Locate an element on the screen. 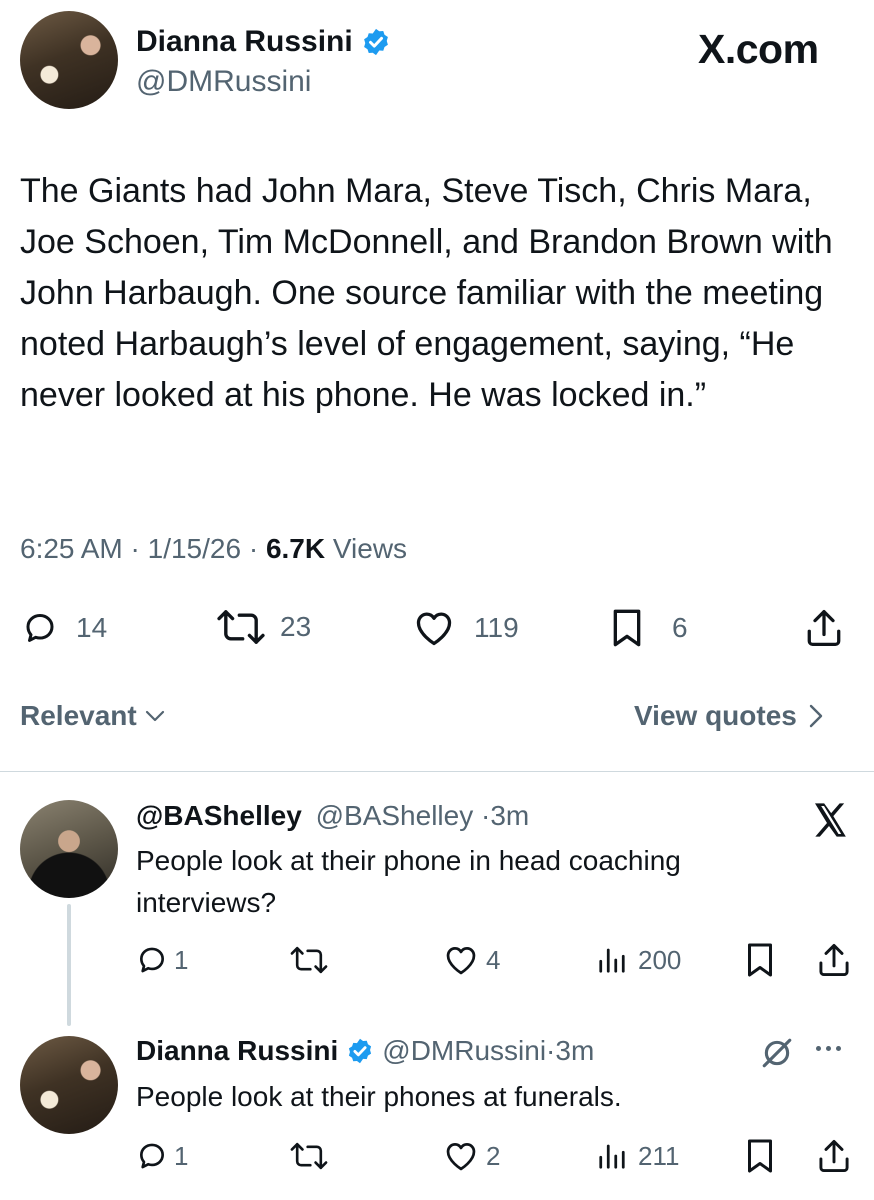 This screenshot has height=1200, width=874. reply-like-count: 2 is located at coordinates (493, 1155).